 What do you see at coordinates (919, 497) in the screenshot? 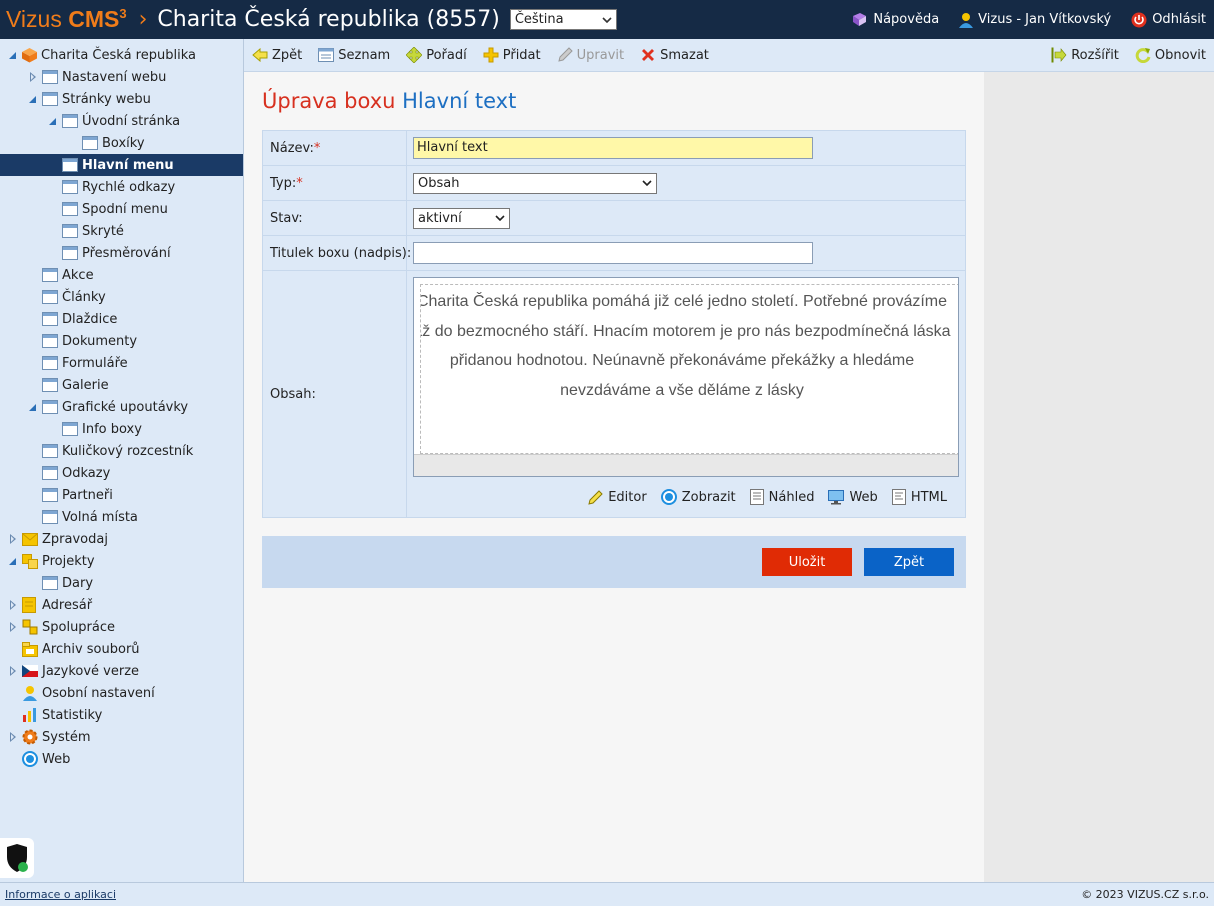
I see `mode-html: HTML` at bounding box center [919, 497].